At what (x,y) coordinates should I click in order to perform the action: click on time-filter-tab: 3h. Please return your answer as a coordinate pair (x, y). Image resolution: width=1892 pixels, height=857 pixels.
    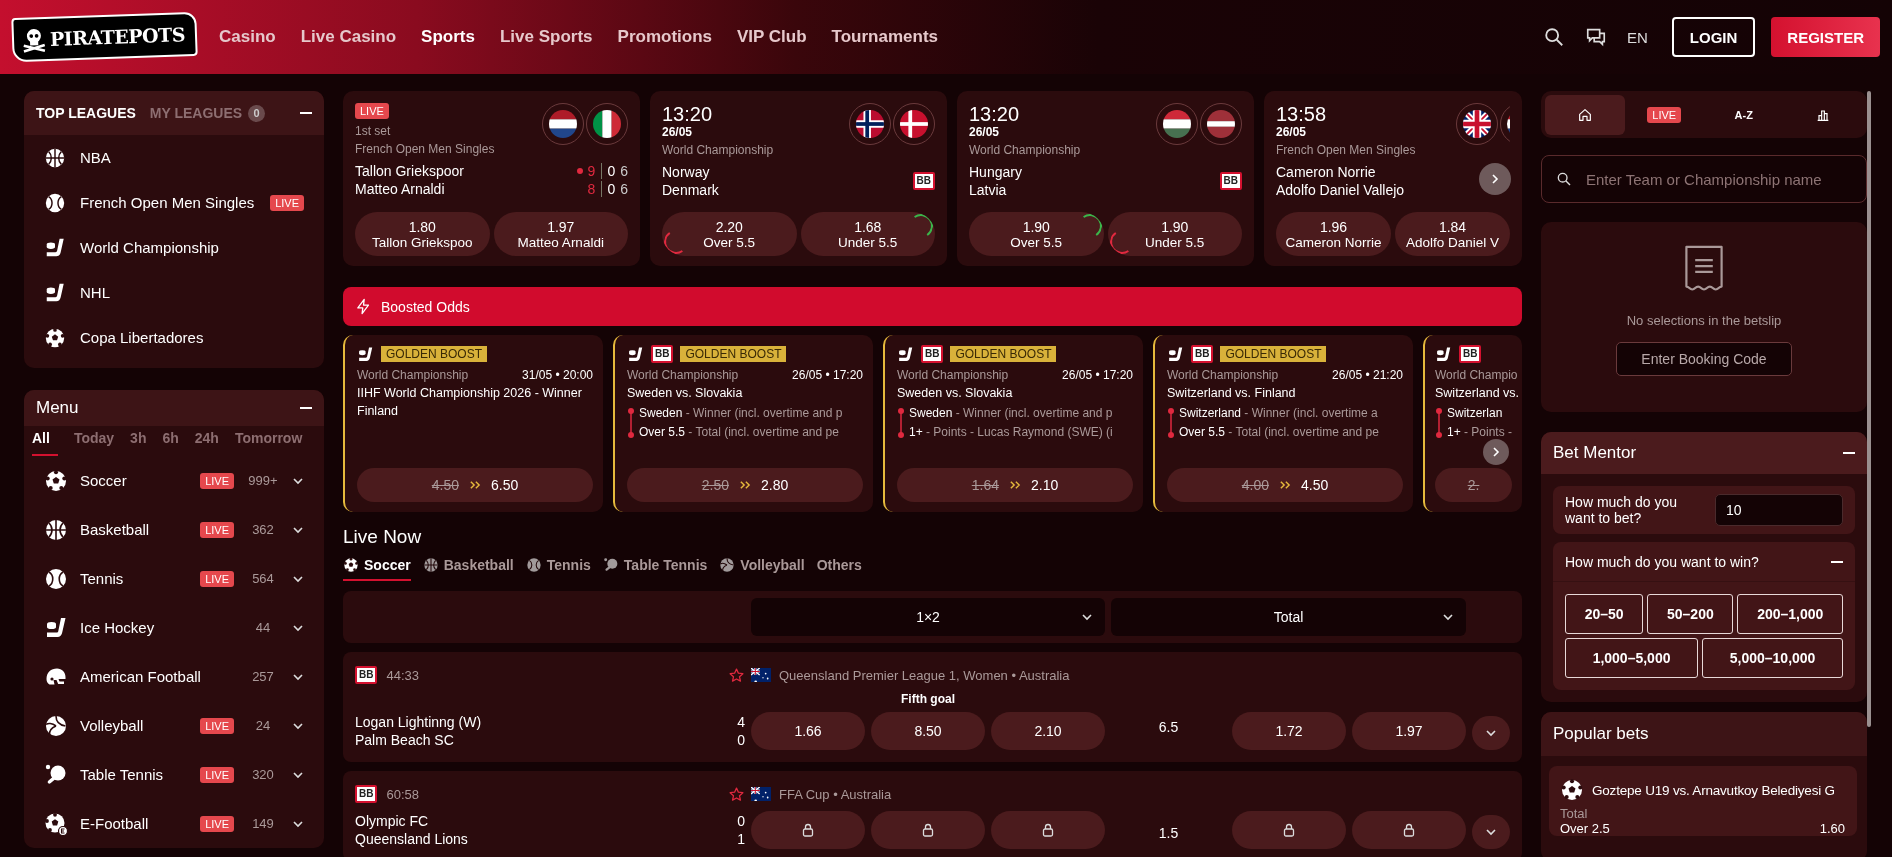
    Looking at the image, I should click on (138, 443).